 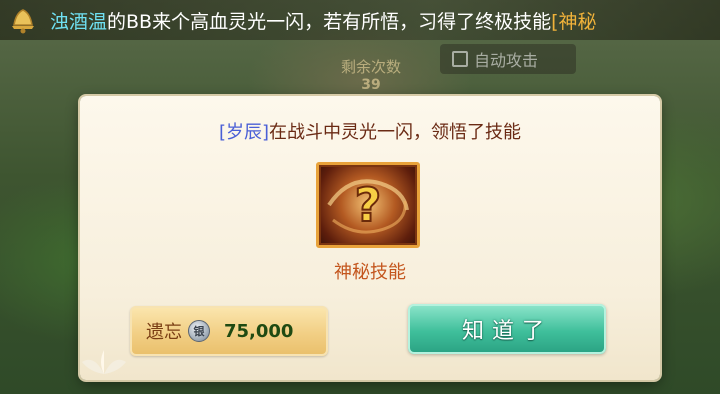 I want to click on silver-coin-icon: 银, so click(x=199, y=331).